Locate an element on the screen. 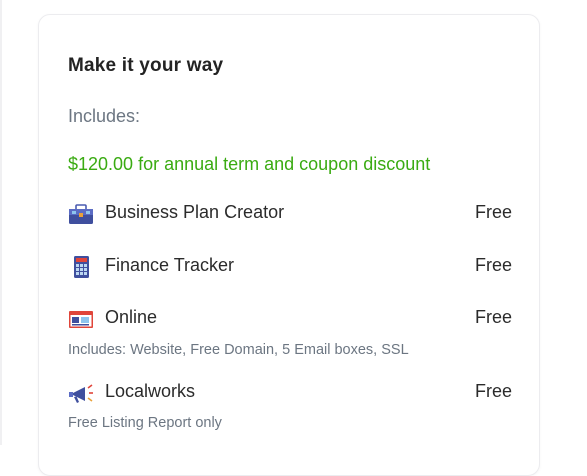 The height and width of the screenshot is (476, 587). list-item-business-plan-creator: Business Plan Creator Free is located at coordinates (290, 214).